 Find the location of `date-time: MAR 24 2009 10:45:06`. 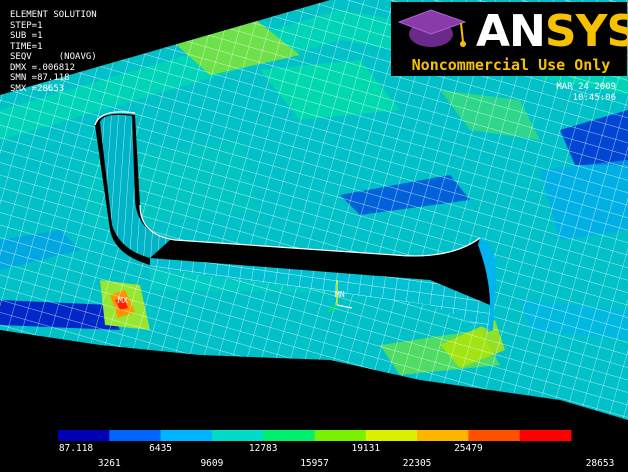

date-time: MAR 24 2009 10:45:06 is located at coordinates (586, 92).